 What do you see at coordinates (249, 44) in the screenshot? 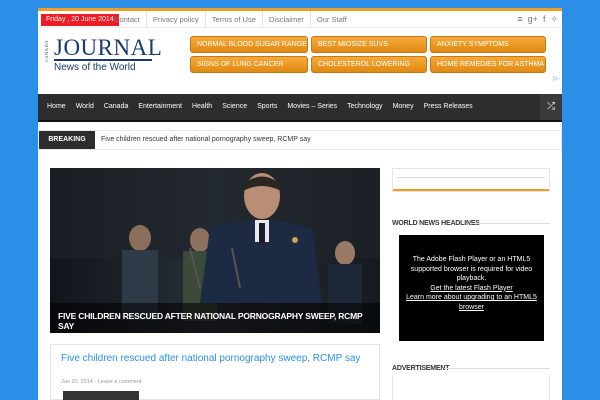
I see `ad-link-blood-sugar: NORMAL BLOOD SUGAR RANGE` at bounding box center [249, 44].